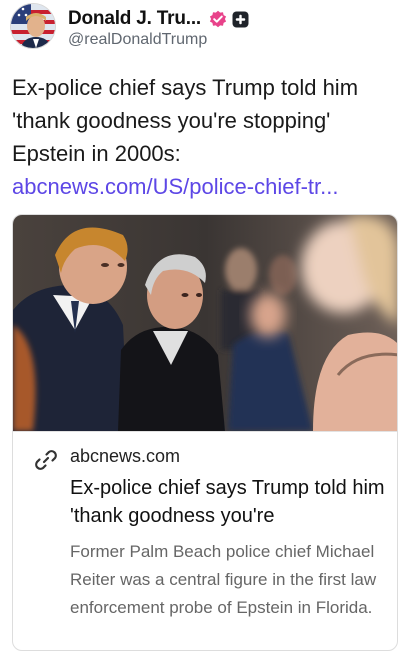 This screenshot has height=656, width=405. Describe the element at coordinates (46, 460) in the screenshot. I see `link-icon` at that location.